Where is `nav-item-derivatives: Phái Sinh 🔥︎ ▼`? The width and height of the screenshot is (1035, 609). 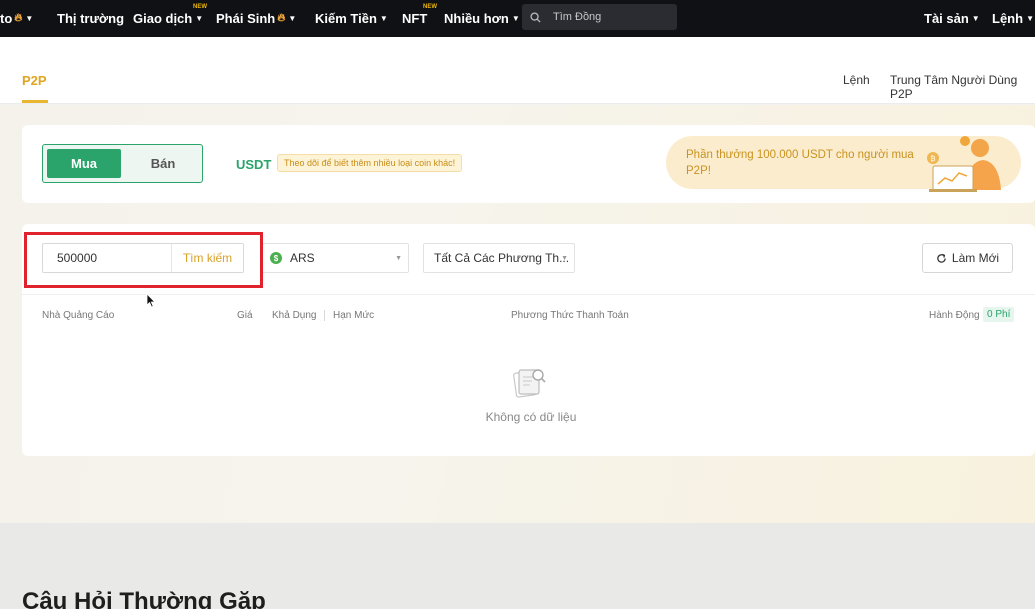 nav-item-derivatives: Phái Sinh 🔥︎ ▼ is located at coordinates (256, 18).